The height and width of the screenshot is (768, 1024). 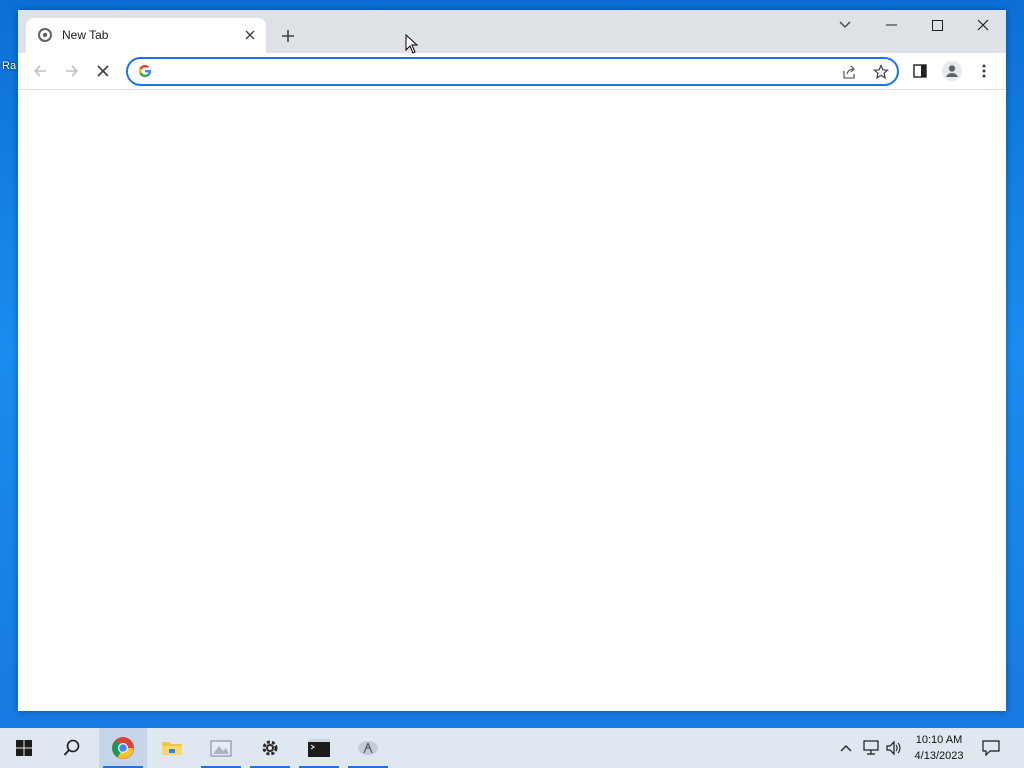 I want to click on chrome-icon, so click(x=123, y=748).